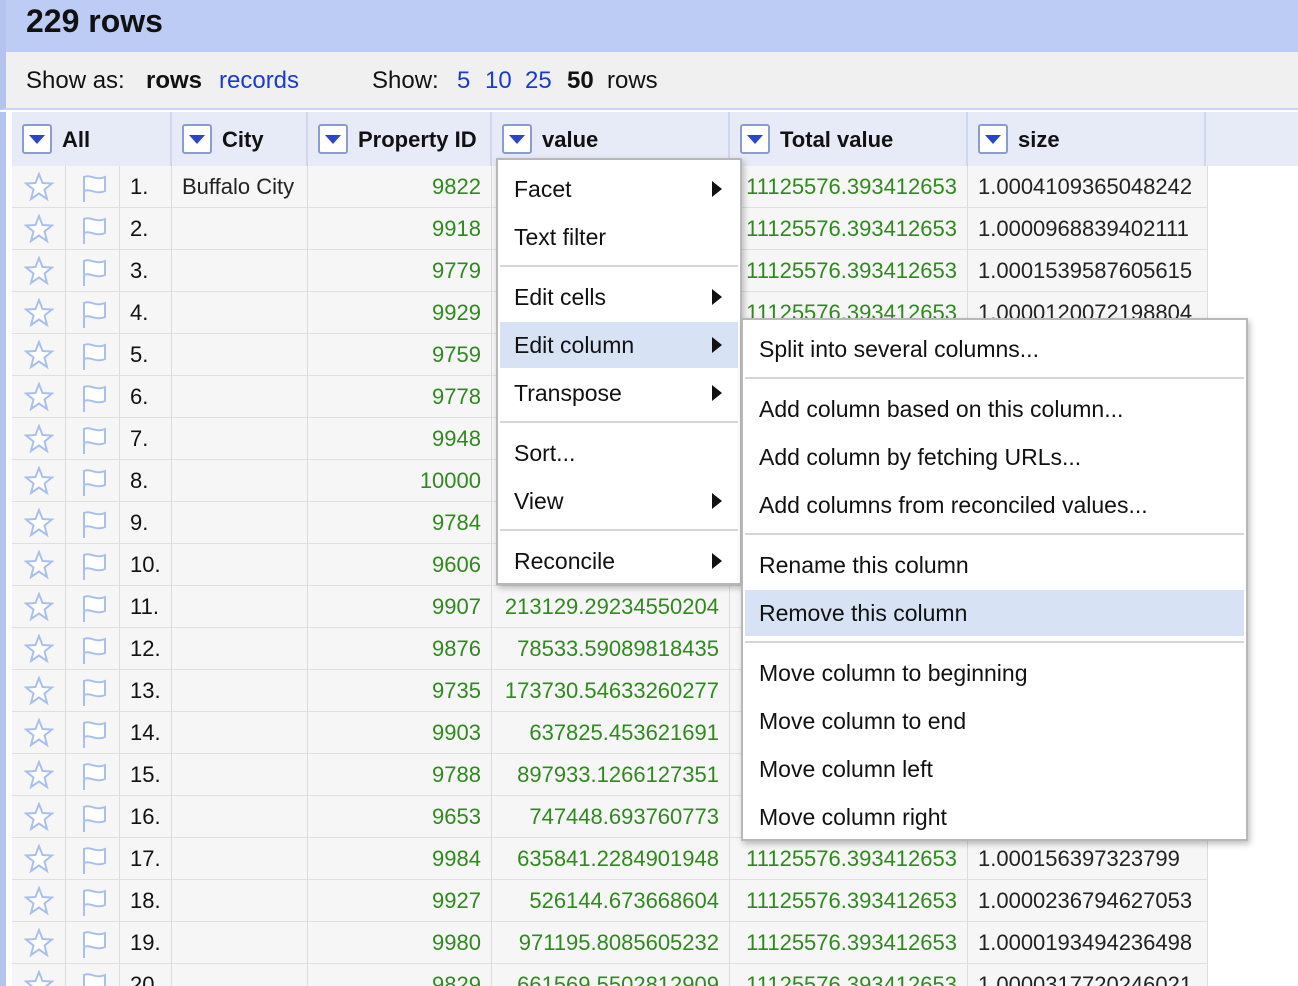 The width and height of the screenshot is (1298, 986). I want to click on property-id-cell: 9903, so click(400, 733).